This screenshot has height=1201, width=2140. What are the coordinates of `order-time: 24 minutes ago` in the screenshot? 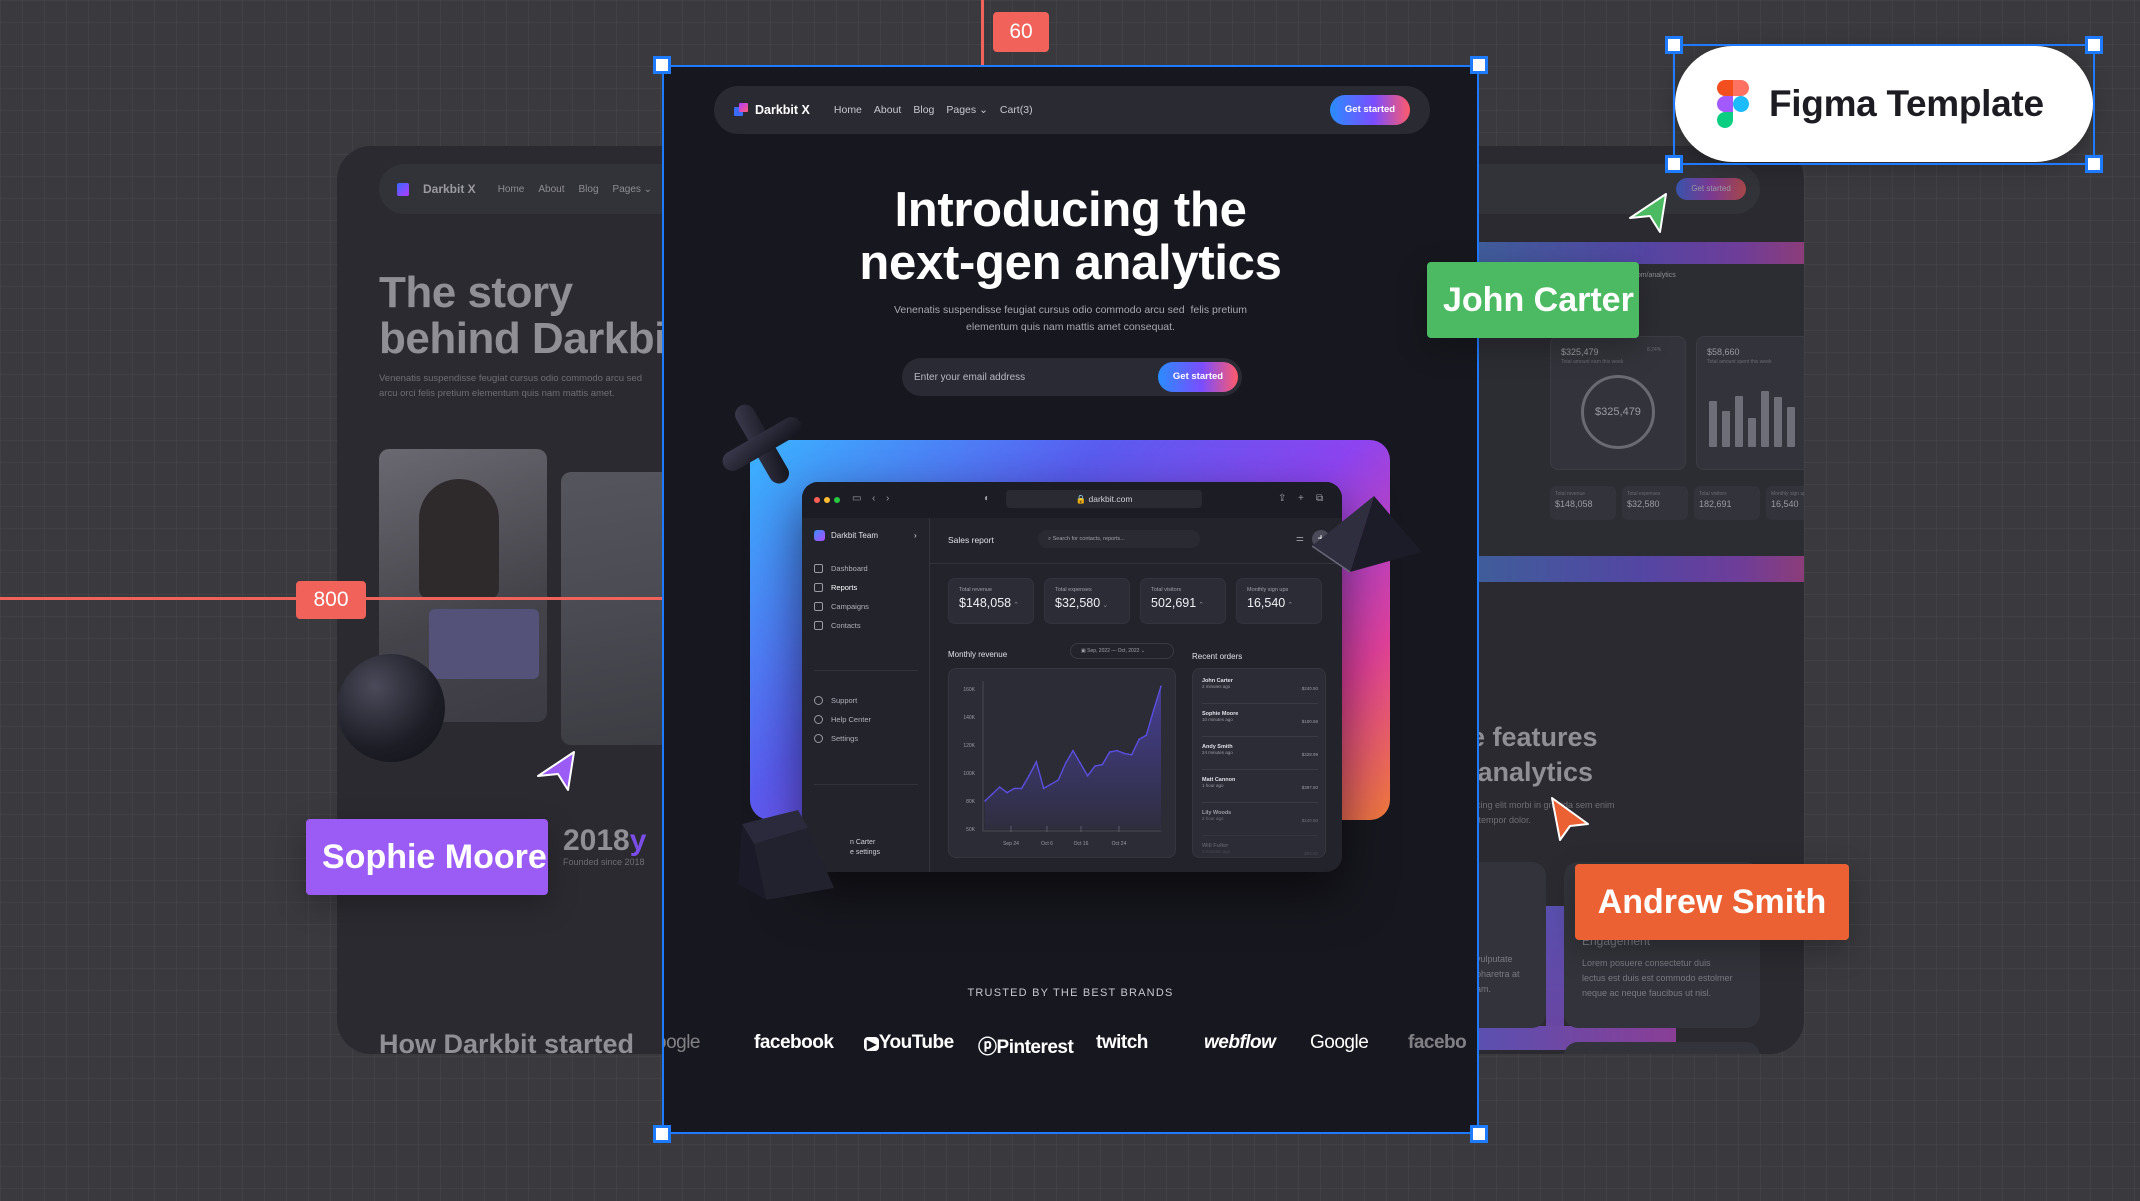 It's located at (1217, 752).